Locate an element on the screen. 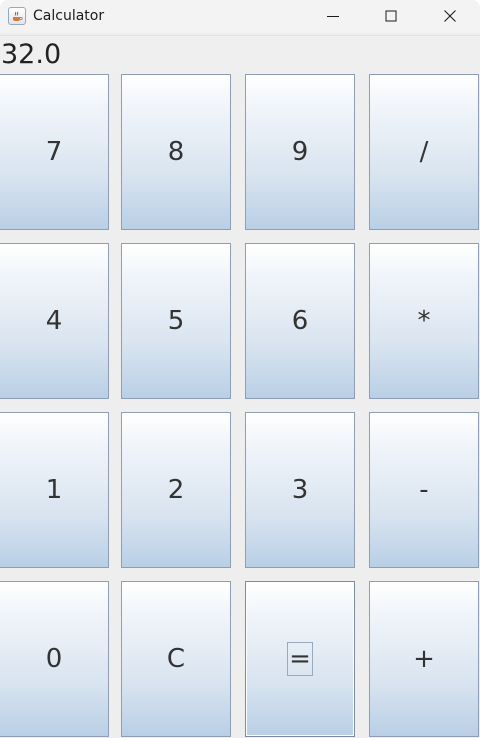 The height and width of the screenshot is (738, 480). key-add: + is located at coordinates (424, 659).